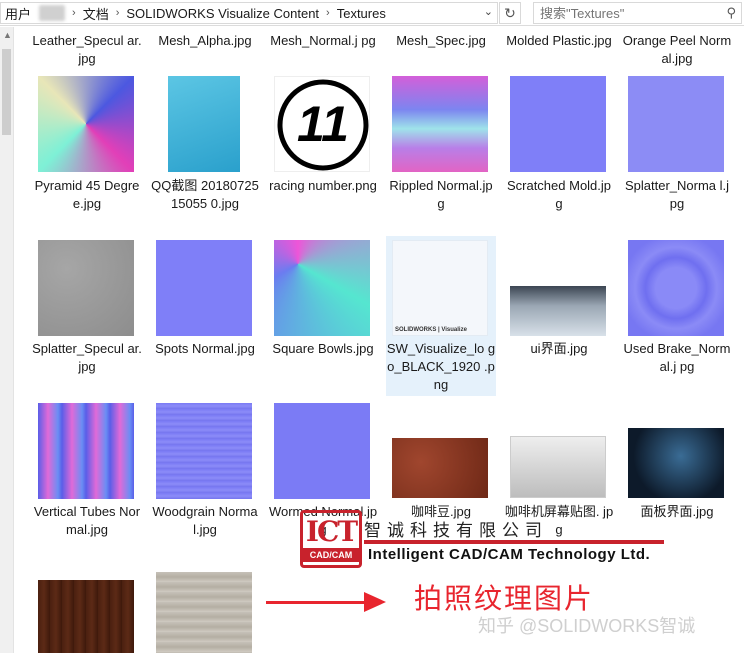 This screenshot has height=653, width=744. Describe the element at coordinates (514, 542) in the screenshot. I see `divider` at that location.